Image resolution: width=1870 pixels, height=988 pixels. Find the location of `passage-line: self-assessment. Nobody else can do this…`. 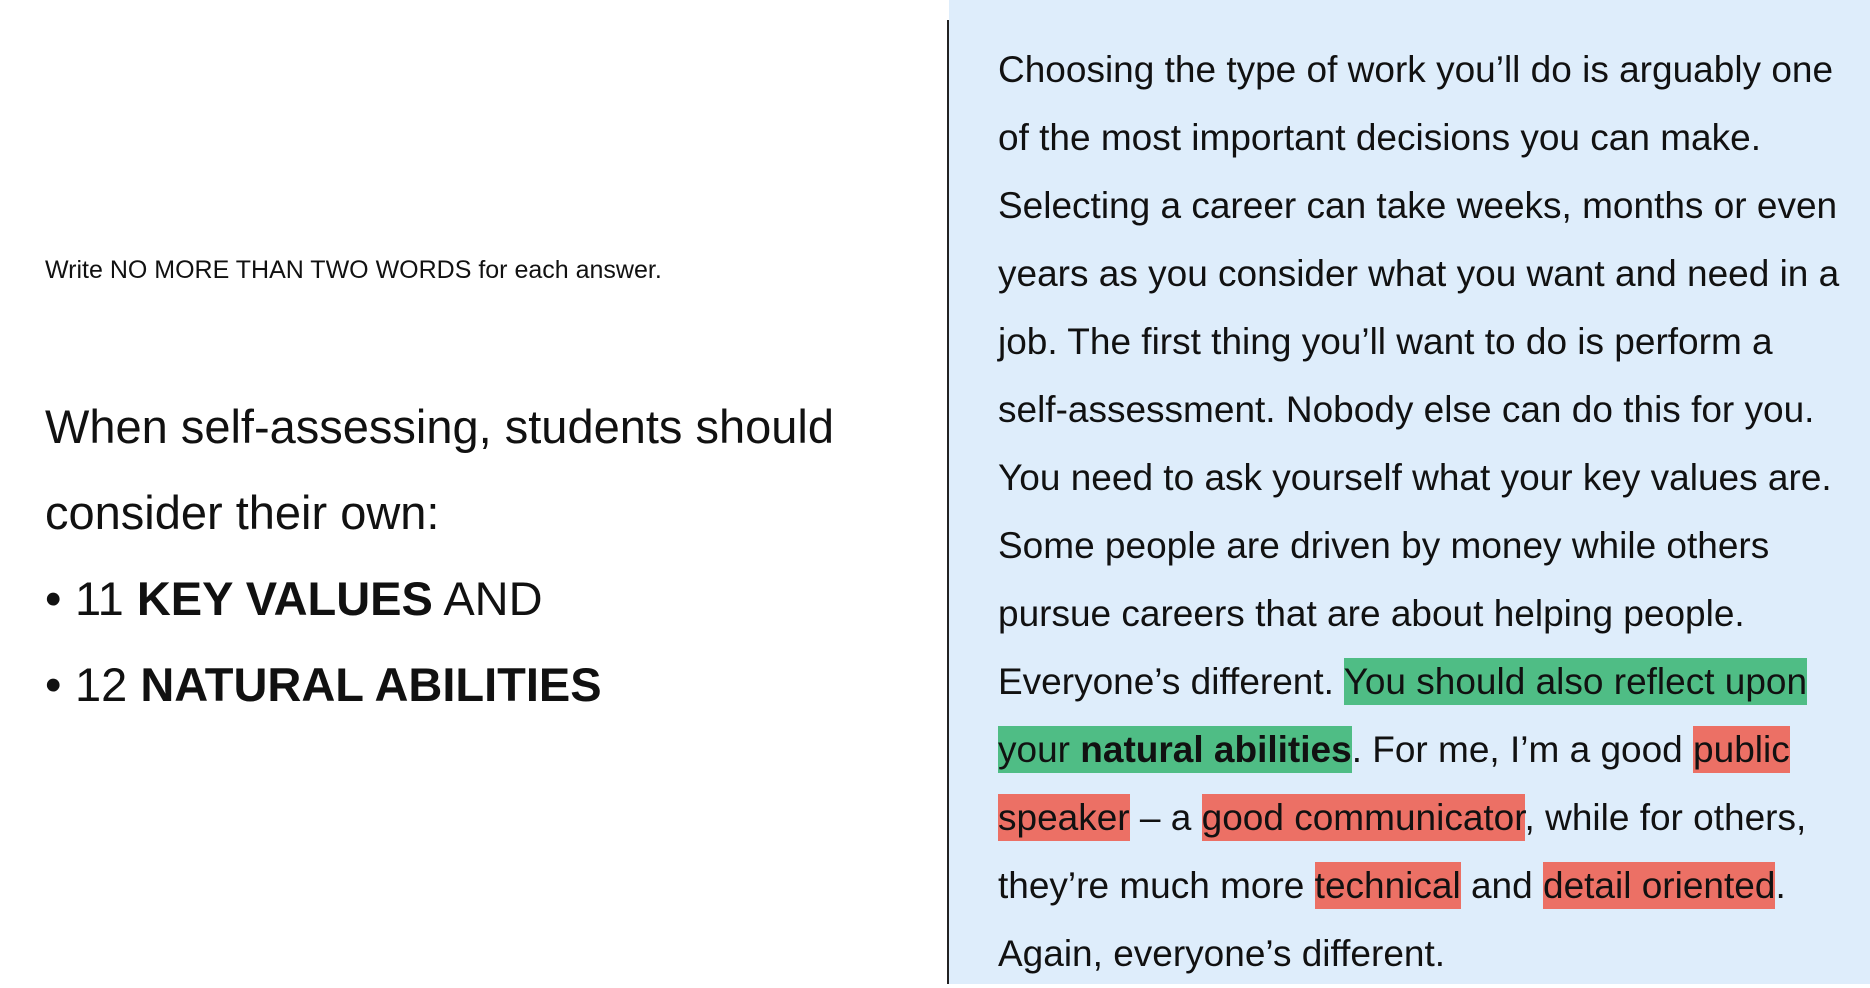

passage-line: self-assessment. Nobody else can do this… is located at coordinates (1406, 409).